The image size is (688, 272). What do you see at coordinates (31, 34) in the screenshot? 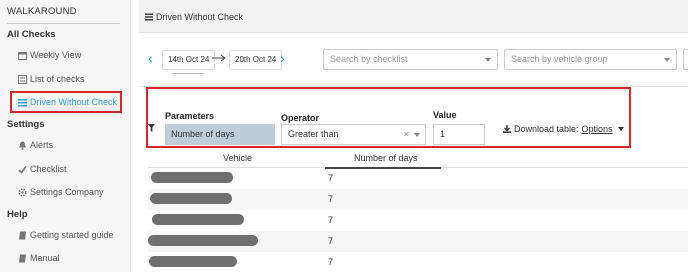
I see `section-all-checks: All Checks` at bounding box center [31, 34].